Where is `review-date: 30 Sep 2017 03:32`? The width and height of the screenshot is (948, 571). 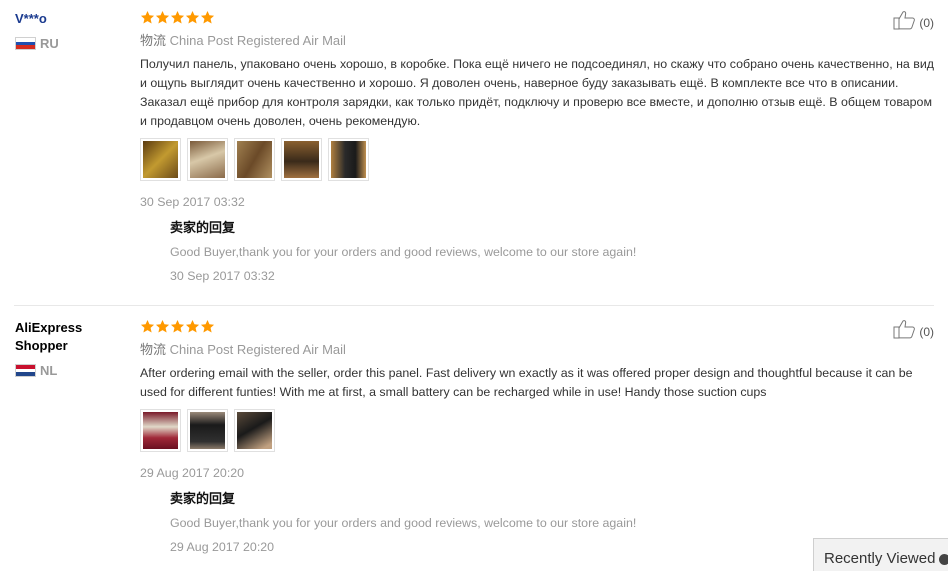 review-date: 30 Sep 2017 03:32 is located at coordinates (192, 202).